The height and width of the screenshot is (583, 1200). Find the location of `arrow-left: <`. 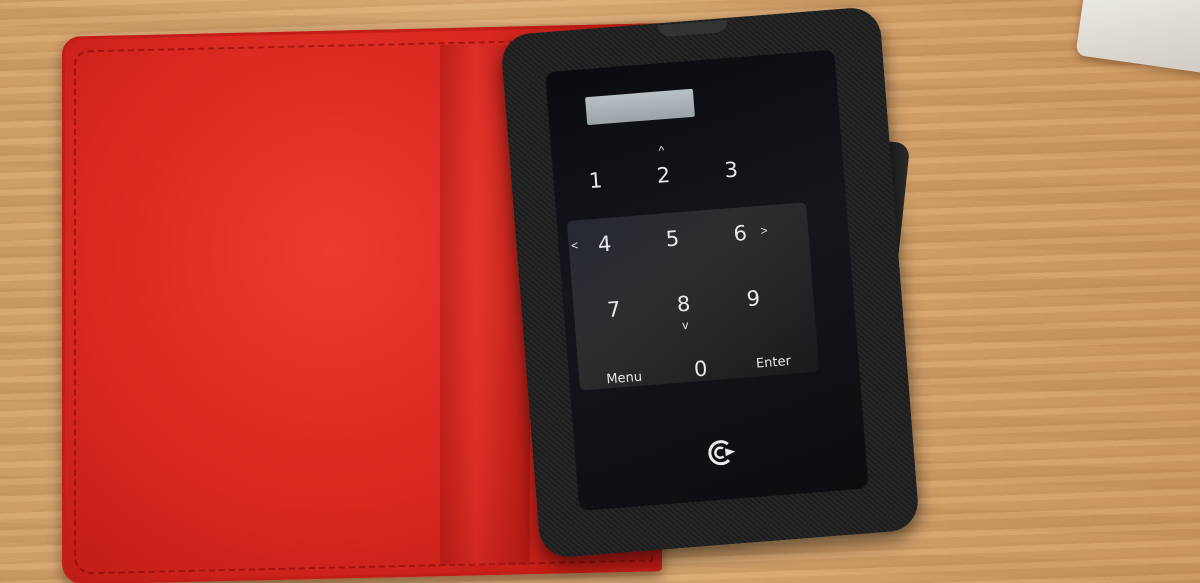

arrow-left: < is located at coordinates (574, 245).